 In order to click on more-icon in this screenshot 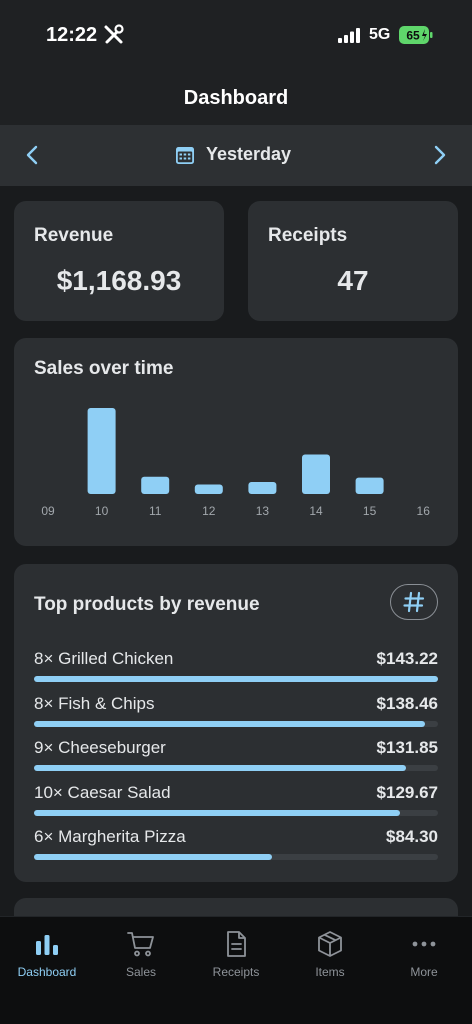, I will do `click(424, 944)`.